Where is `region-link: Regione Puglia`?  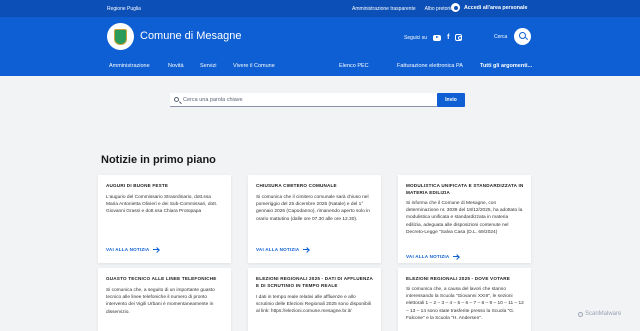
region-link: Regione Puglia is located at coordinates (124, 9).